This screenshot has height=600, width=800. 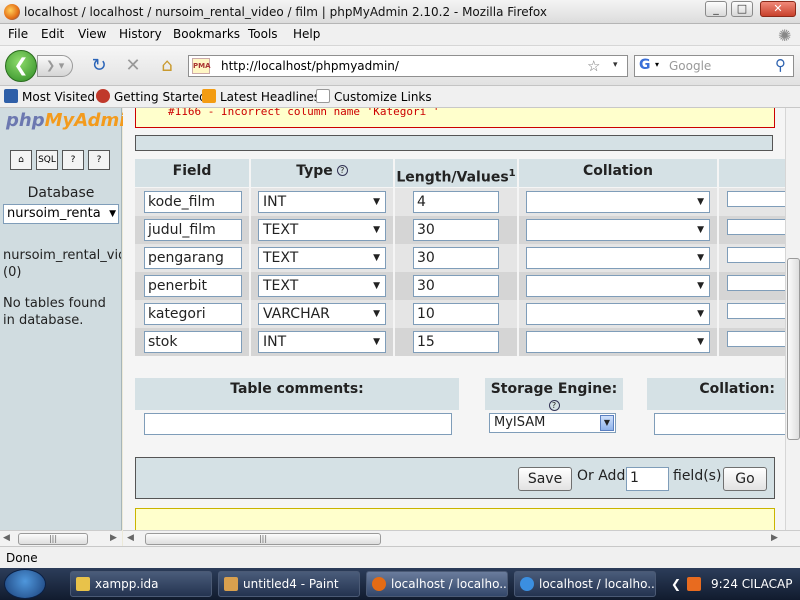 What do you see at coordinates (99, 66) in the screenshot?
I see `reload-icon: ↻` at bounding box center [99, 66].